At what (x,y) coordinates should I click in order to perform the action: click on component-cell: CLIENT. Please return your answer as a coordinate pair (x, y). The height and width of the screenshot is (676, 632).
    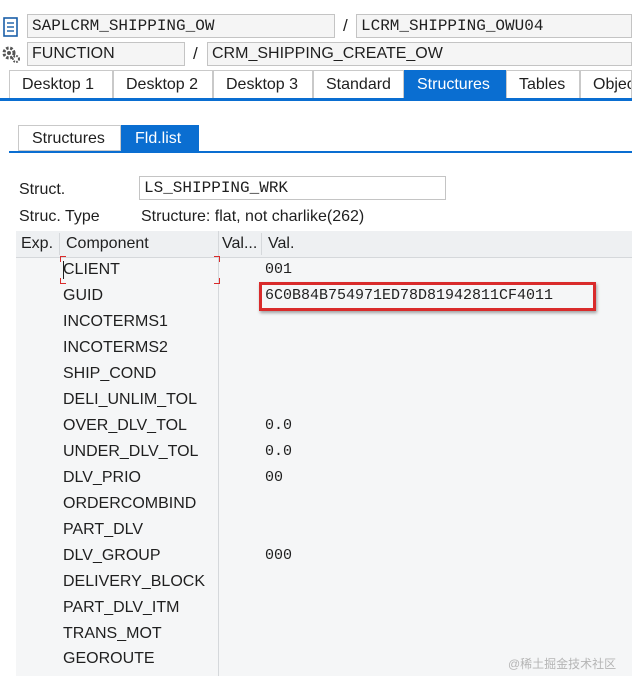
    Looking at the image, I should click on (91, 270).